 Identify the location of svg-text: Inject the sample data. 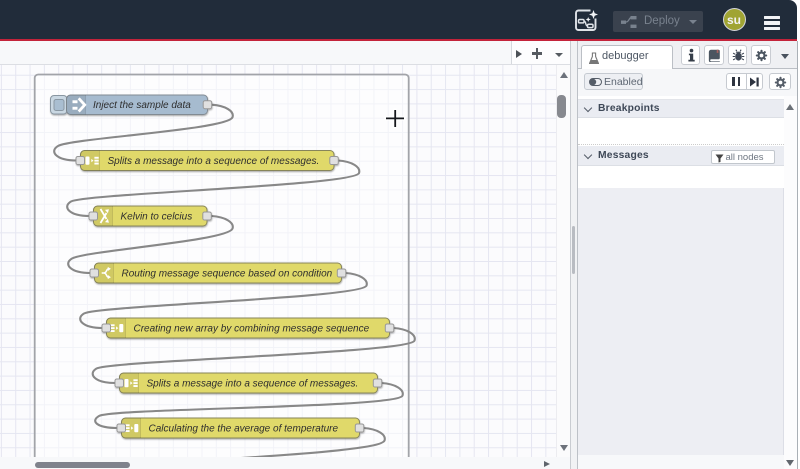
(142, 105).